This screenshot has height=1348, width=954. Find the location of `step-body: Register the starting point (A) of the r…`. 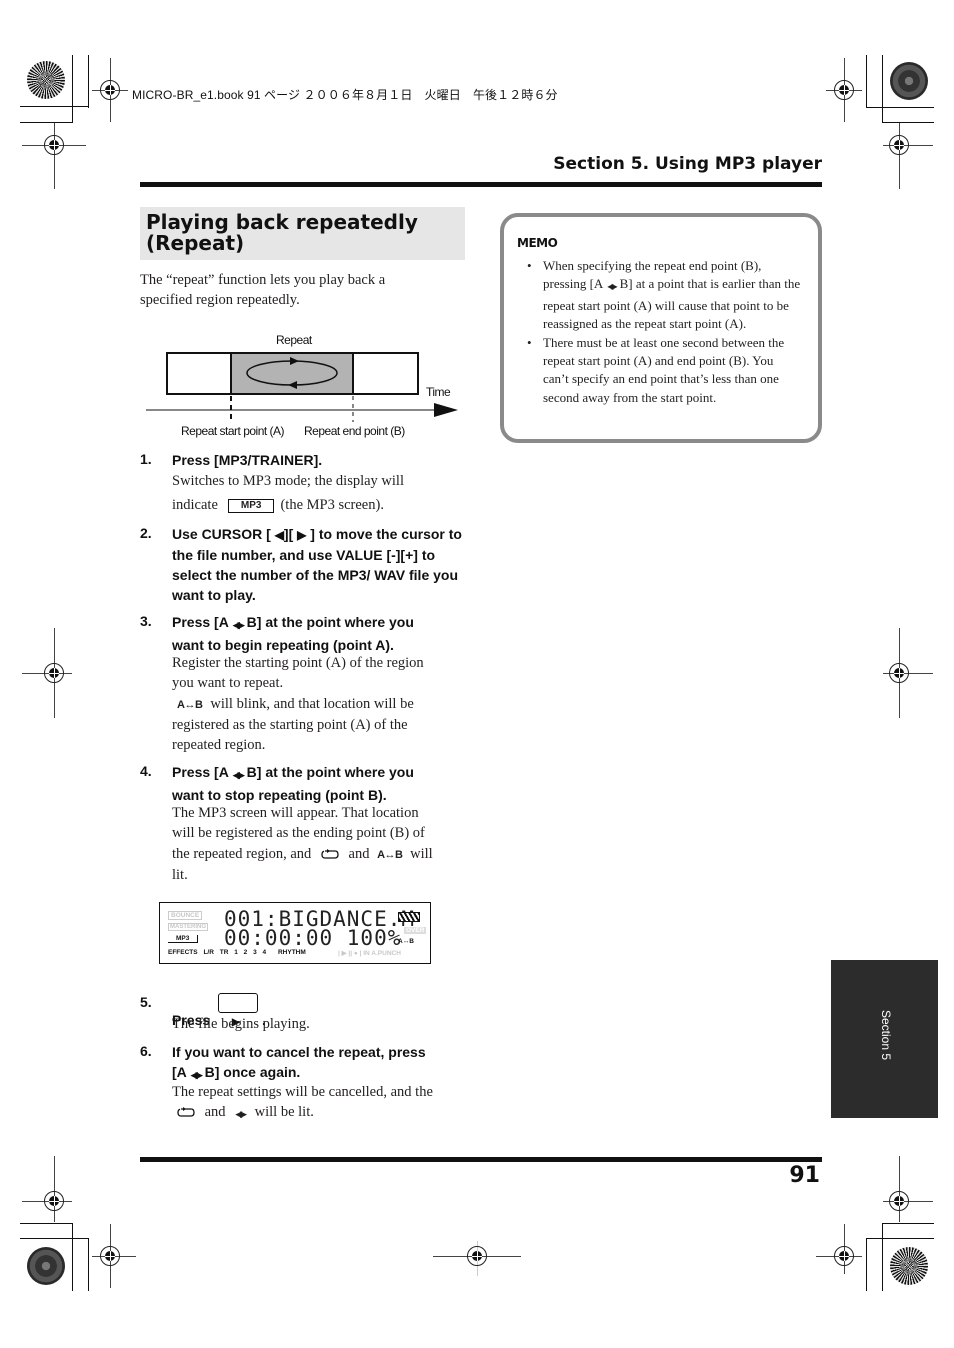

step-body: Register the starting point (A) of the r… is located at coordinates (322, 704).